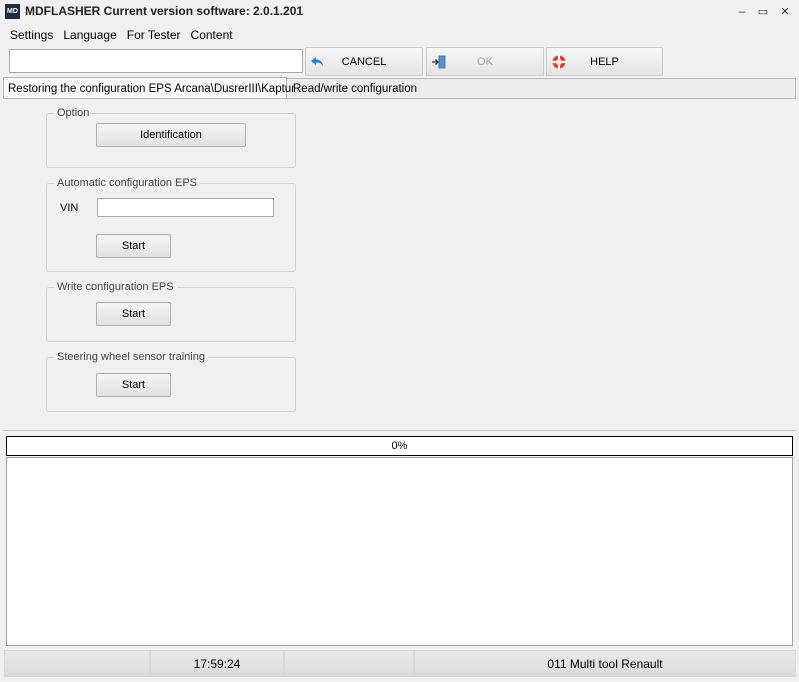 The height and width of the screenshot is (682, 799). I want to click on help-label: HELP, so click(604, 61).